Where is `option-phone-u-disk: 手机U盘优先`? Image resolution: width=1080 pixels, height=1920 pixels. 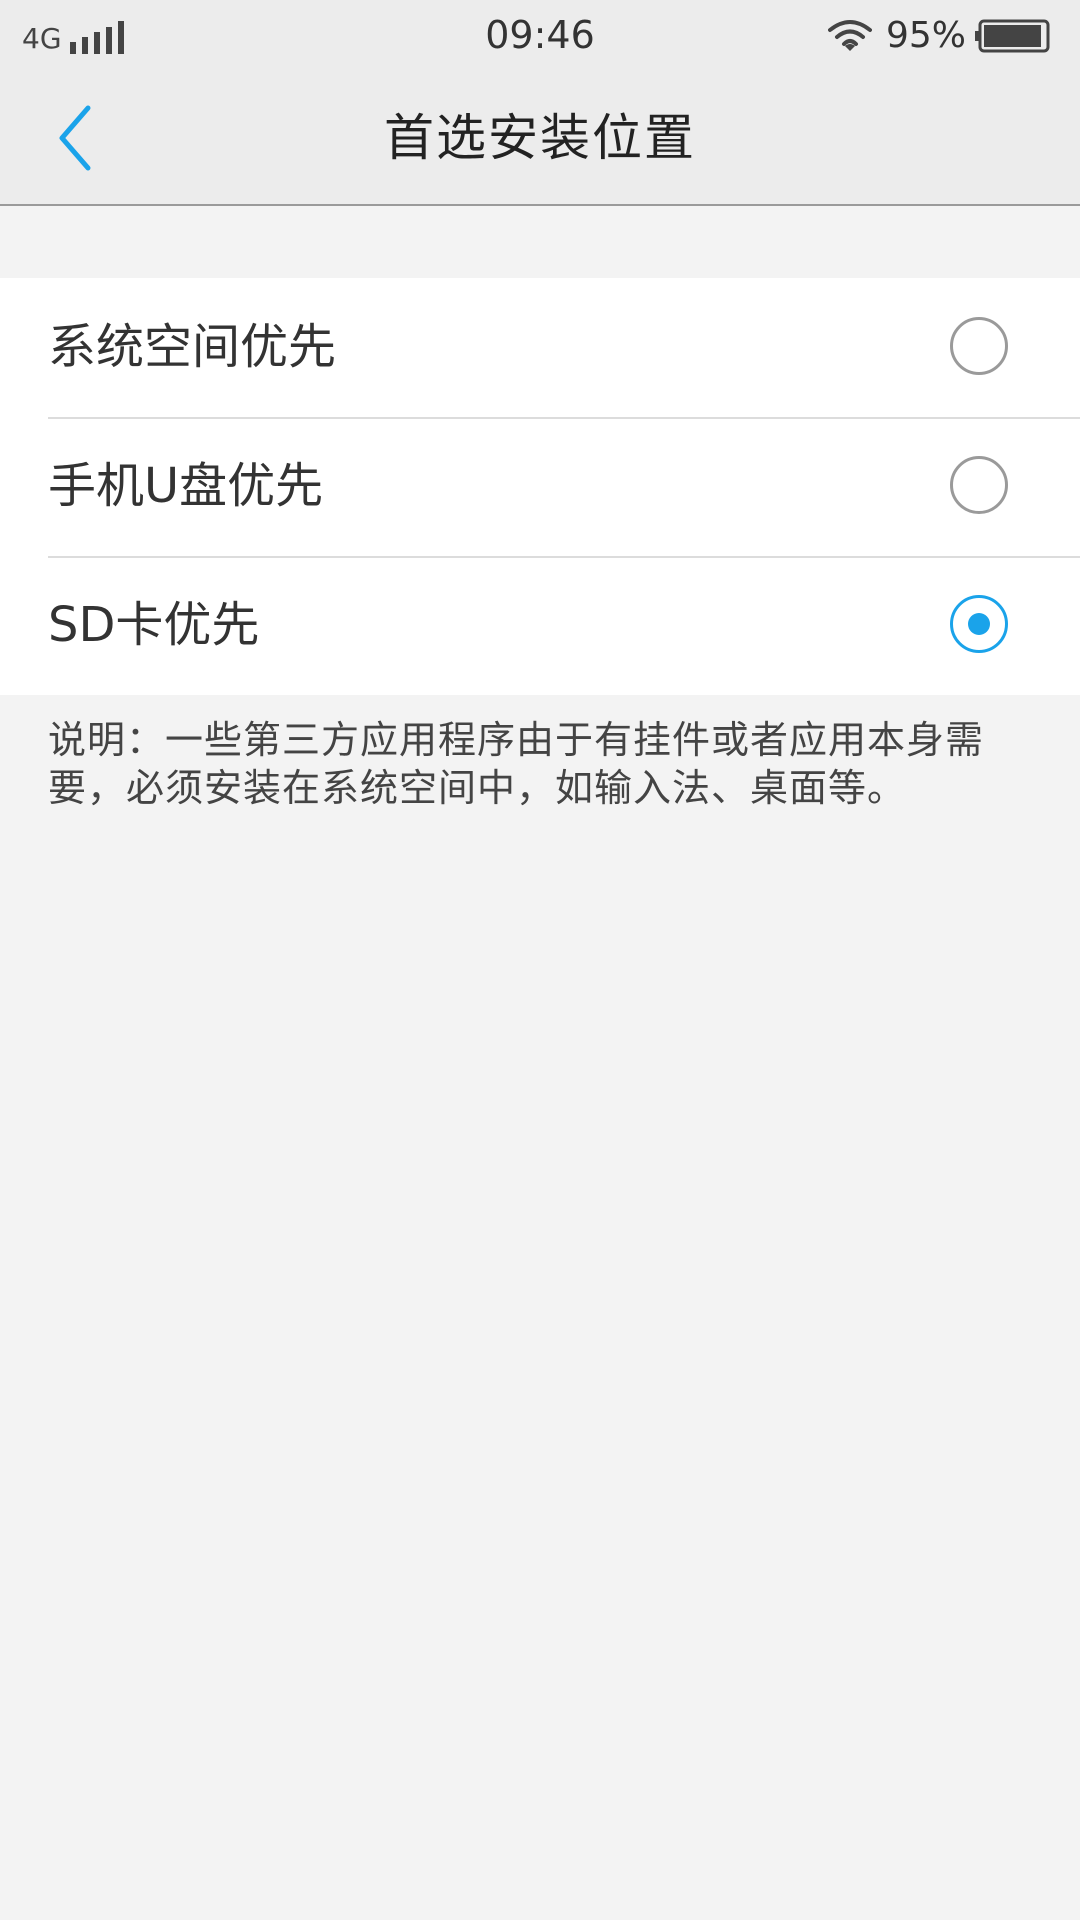 option-phone-u-disk: 手机U盘优先 is located at coordinates (540, 486).